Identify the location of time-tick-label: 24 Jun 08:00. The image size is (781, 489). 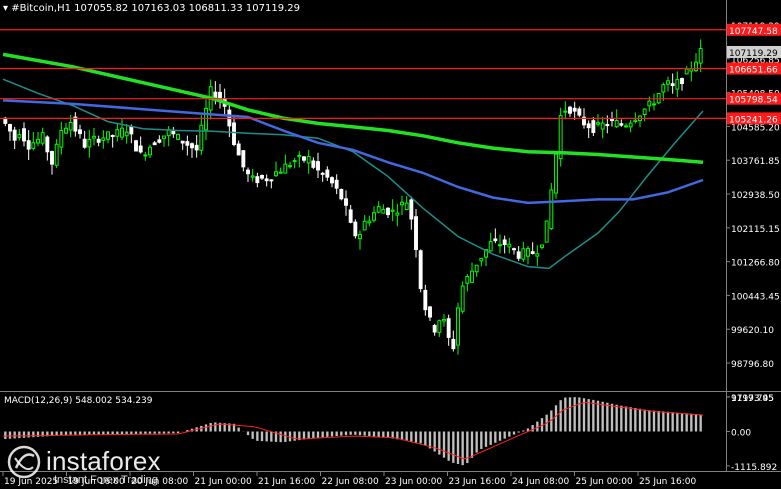
(540, 482).